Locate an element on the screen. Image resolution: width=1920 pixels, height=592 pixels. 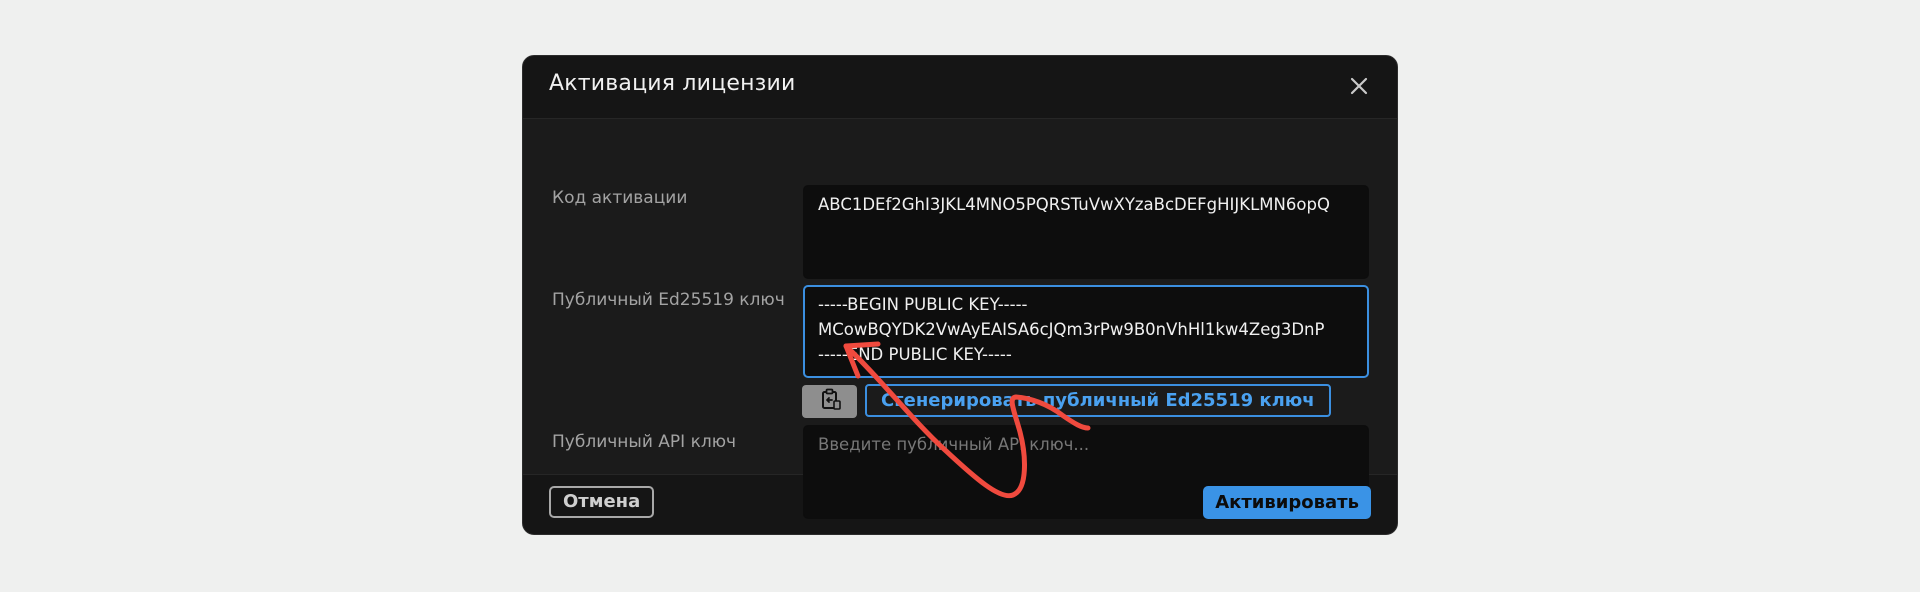
activate-button: Активировать is located at coordinates (1287, 502).